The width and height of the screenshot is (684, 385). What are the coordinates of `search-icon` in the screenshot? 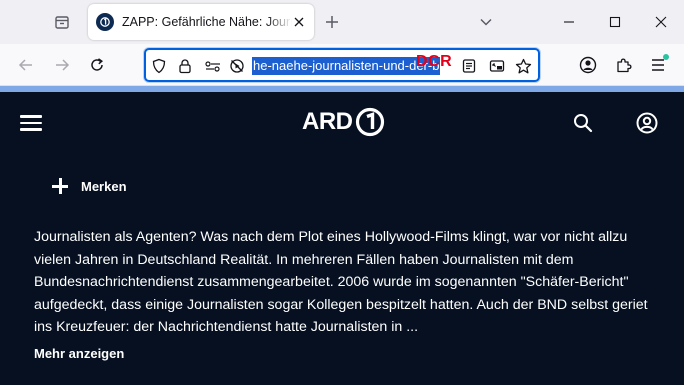 It's located at (583, 123).